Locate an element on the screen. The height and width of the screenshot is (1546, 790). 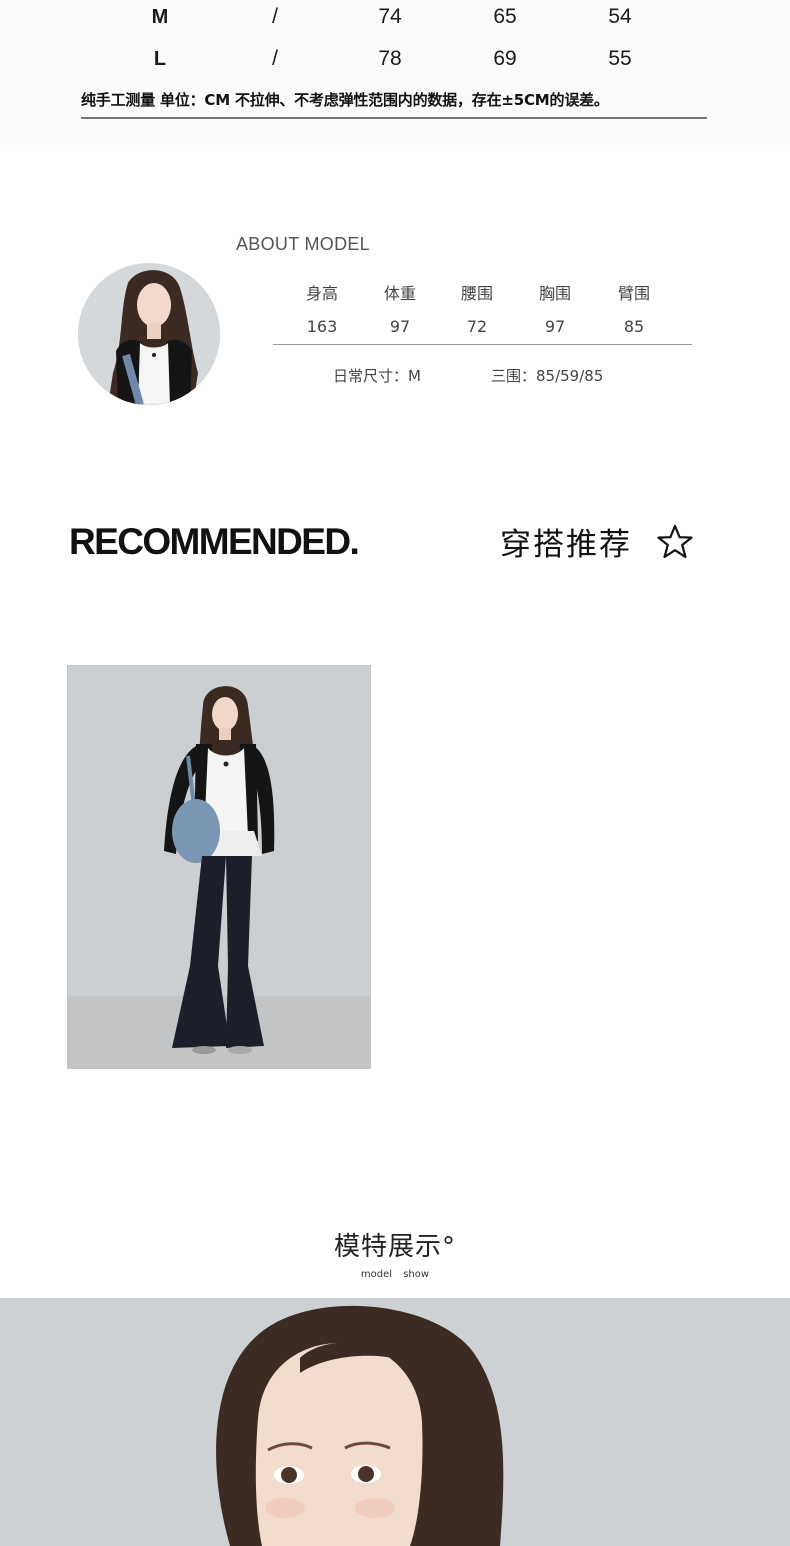
stat-value-arm: 85 is located at coordinates (634, 326).